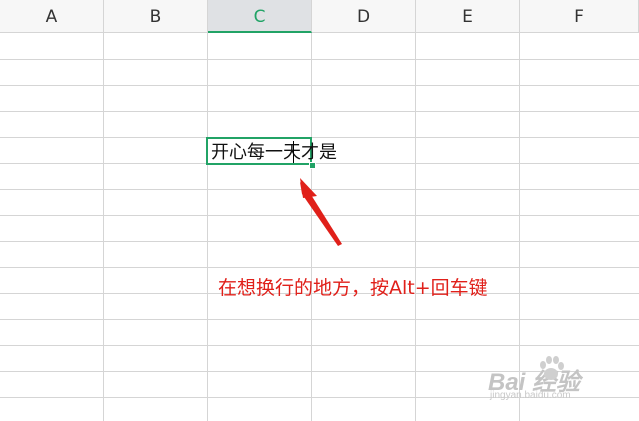  Describe the element at coordinates (552, 368) in the screenshot. I see `paw-icon` at that location.